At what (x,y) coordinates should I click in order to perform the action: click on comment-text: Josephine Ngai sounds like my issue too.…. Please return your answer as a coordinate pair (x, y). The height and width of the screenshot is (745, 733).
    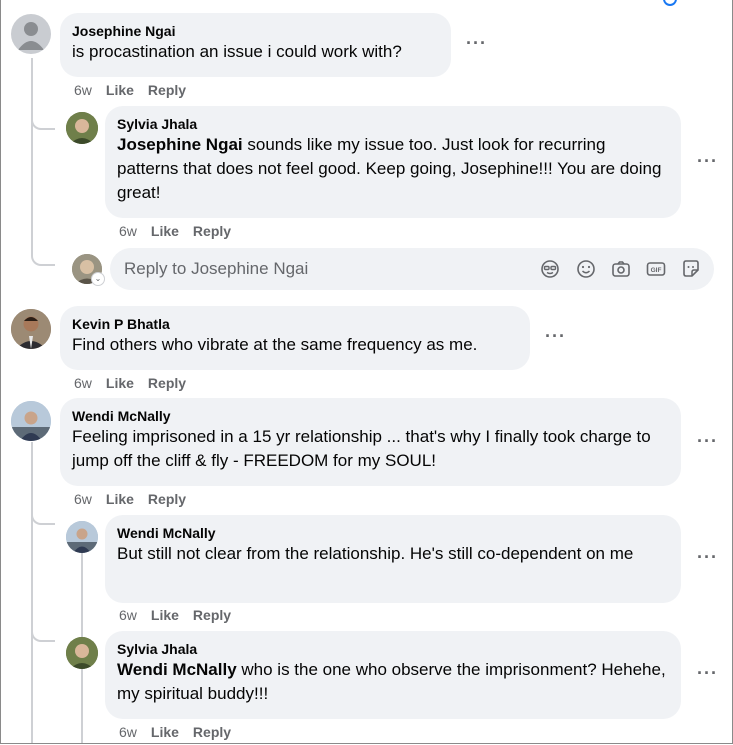
    Looking at the image, I should click on (389, 168).